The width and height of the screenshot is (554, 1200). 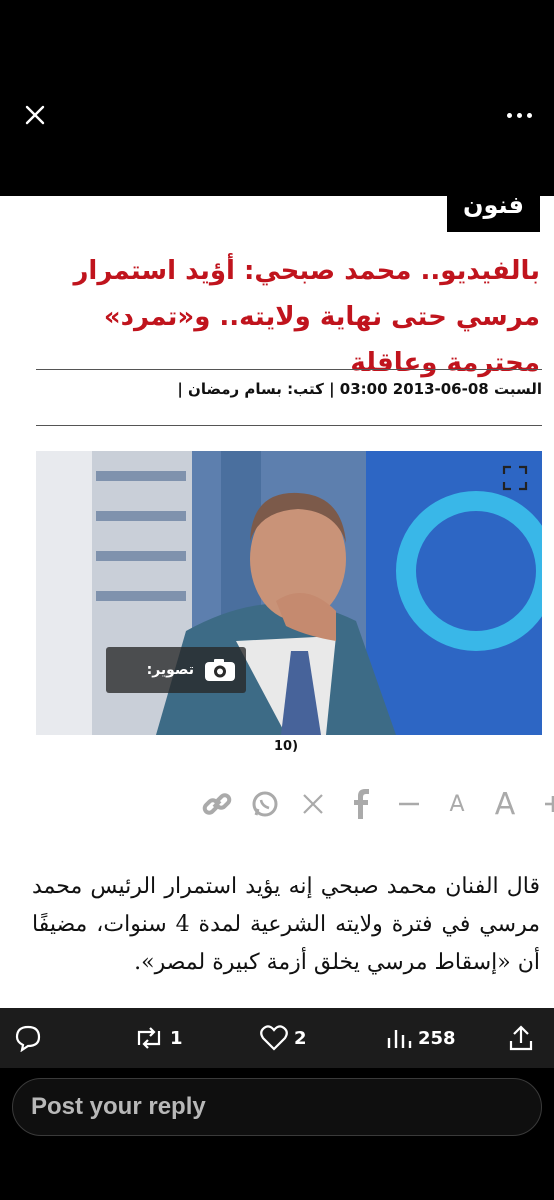 I want to click on share-button, so click(x=521, y=1038).